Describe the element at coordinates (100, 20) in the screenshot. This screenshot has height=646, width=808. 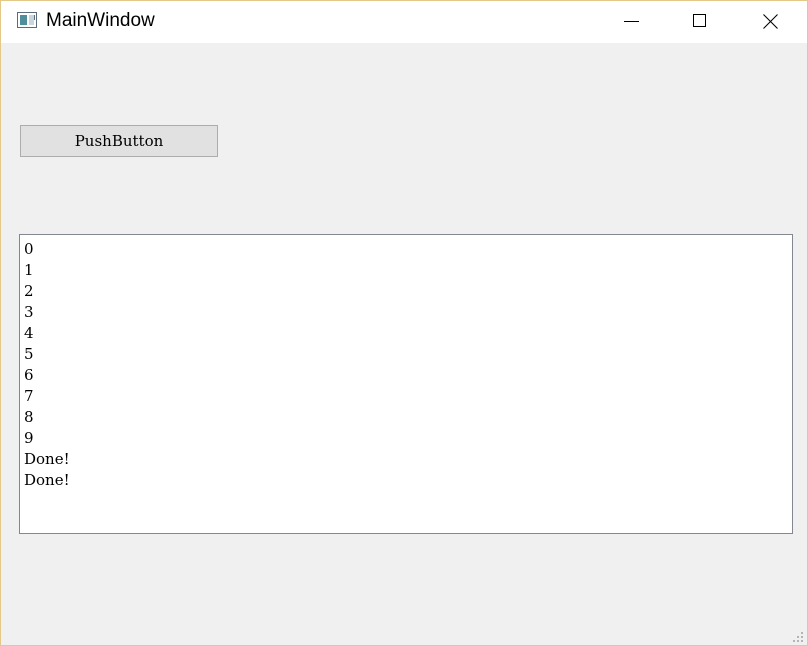
I see `window-title: MainWindow` at that location.